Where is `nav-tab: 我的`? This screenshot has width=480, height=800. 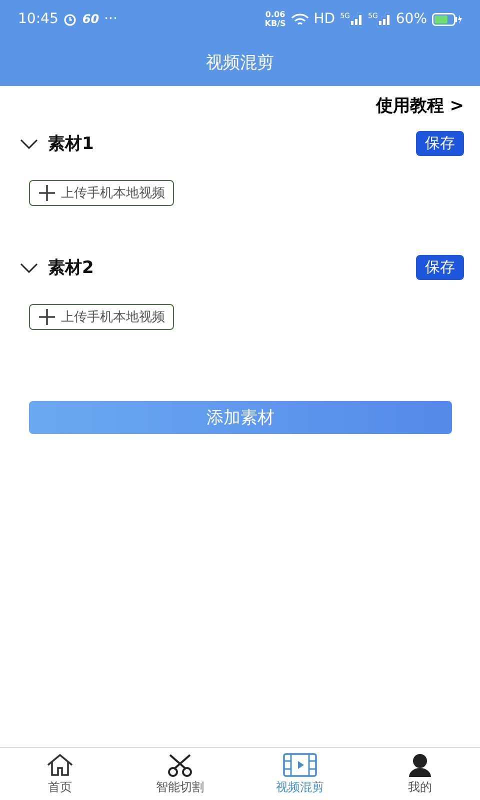
nav-tab: 我的 is located at coordinates (420, 774).